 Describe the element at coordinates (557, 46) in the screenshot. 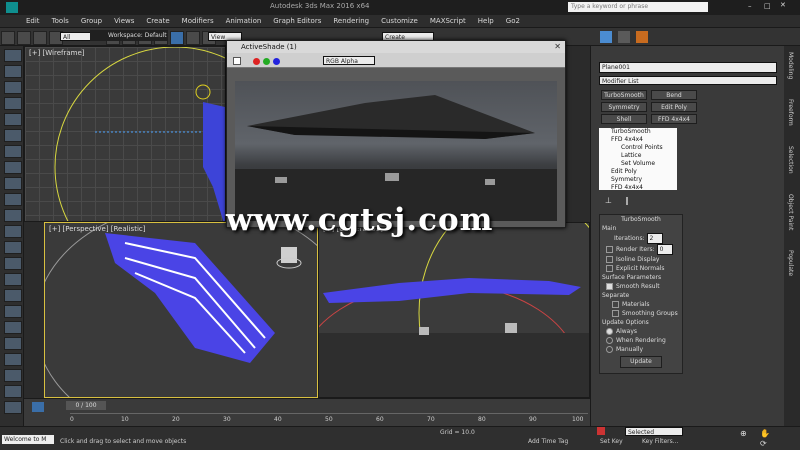

I see `activeshade-close-icon: ✕` at that location.